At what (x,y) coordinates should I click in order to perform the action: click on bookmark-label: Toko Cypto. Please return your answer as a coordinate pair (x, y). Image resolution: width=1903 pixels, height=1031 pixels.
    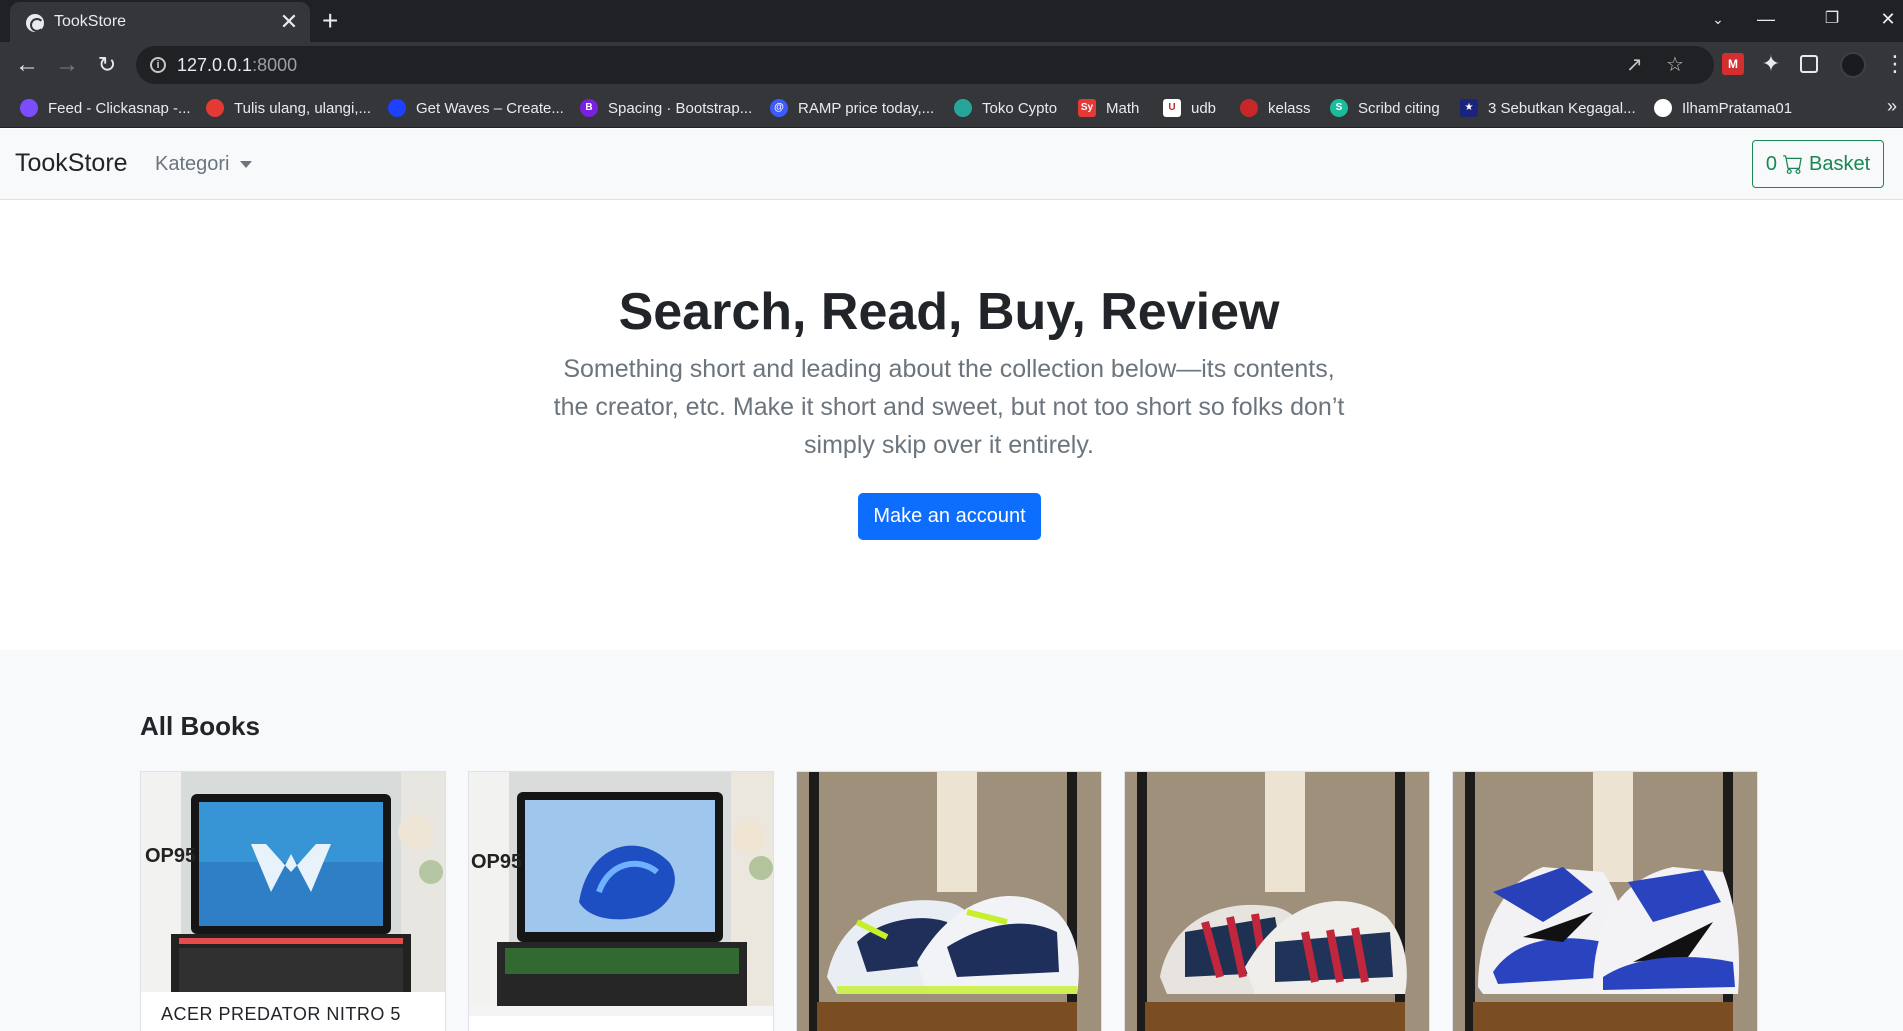
    Looking at the image, I should click on (1020, 108).